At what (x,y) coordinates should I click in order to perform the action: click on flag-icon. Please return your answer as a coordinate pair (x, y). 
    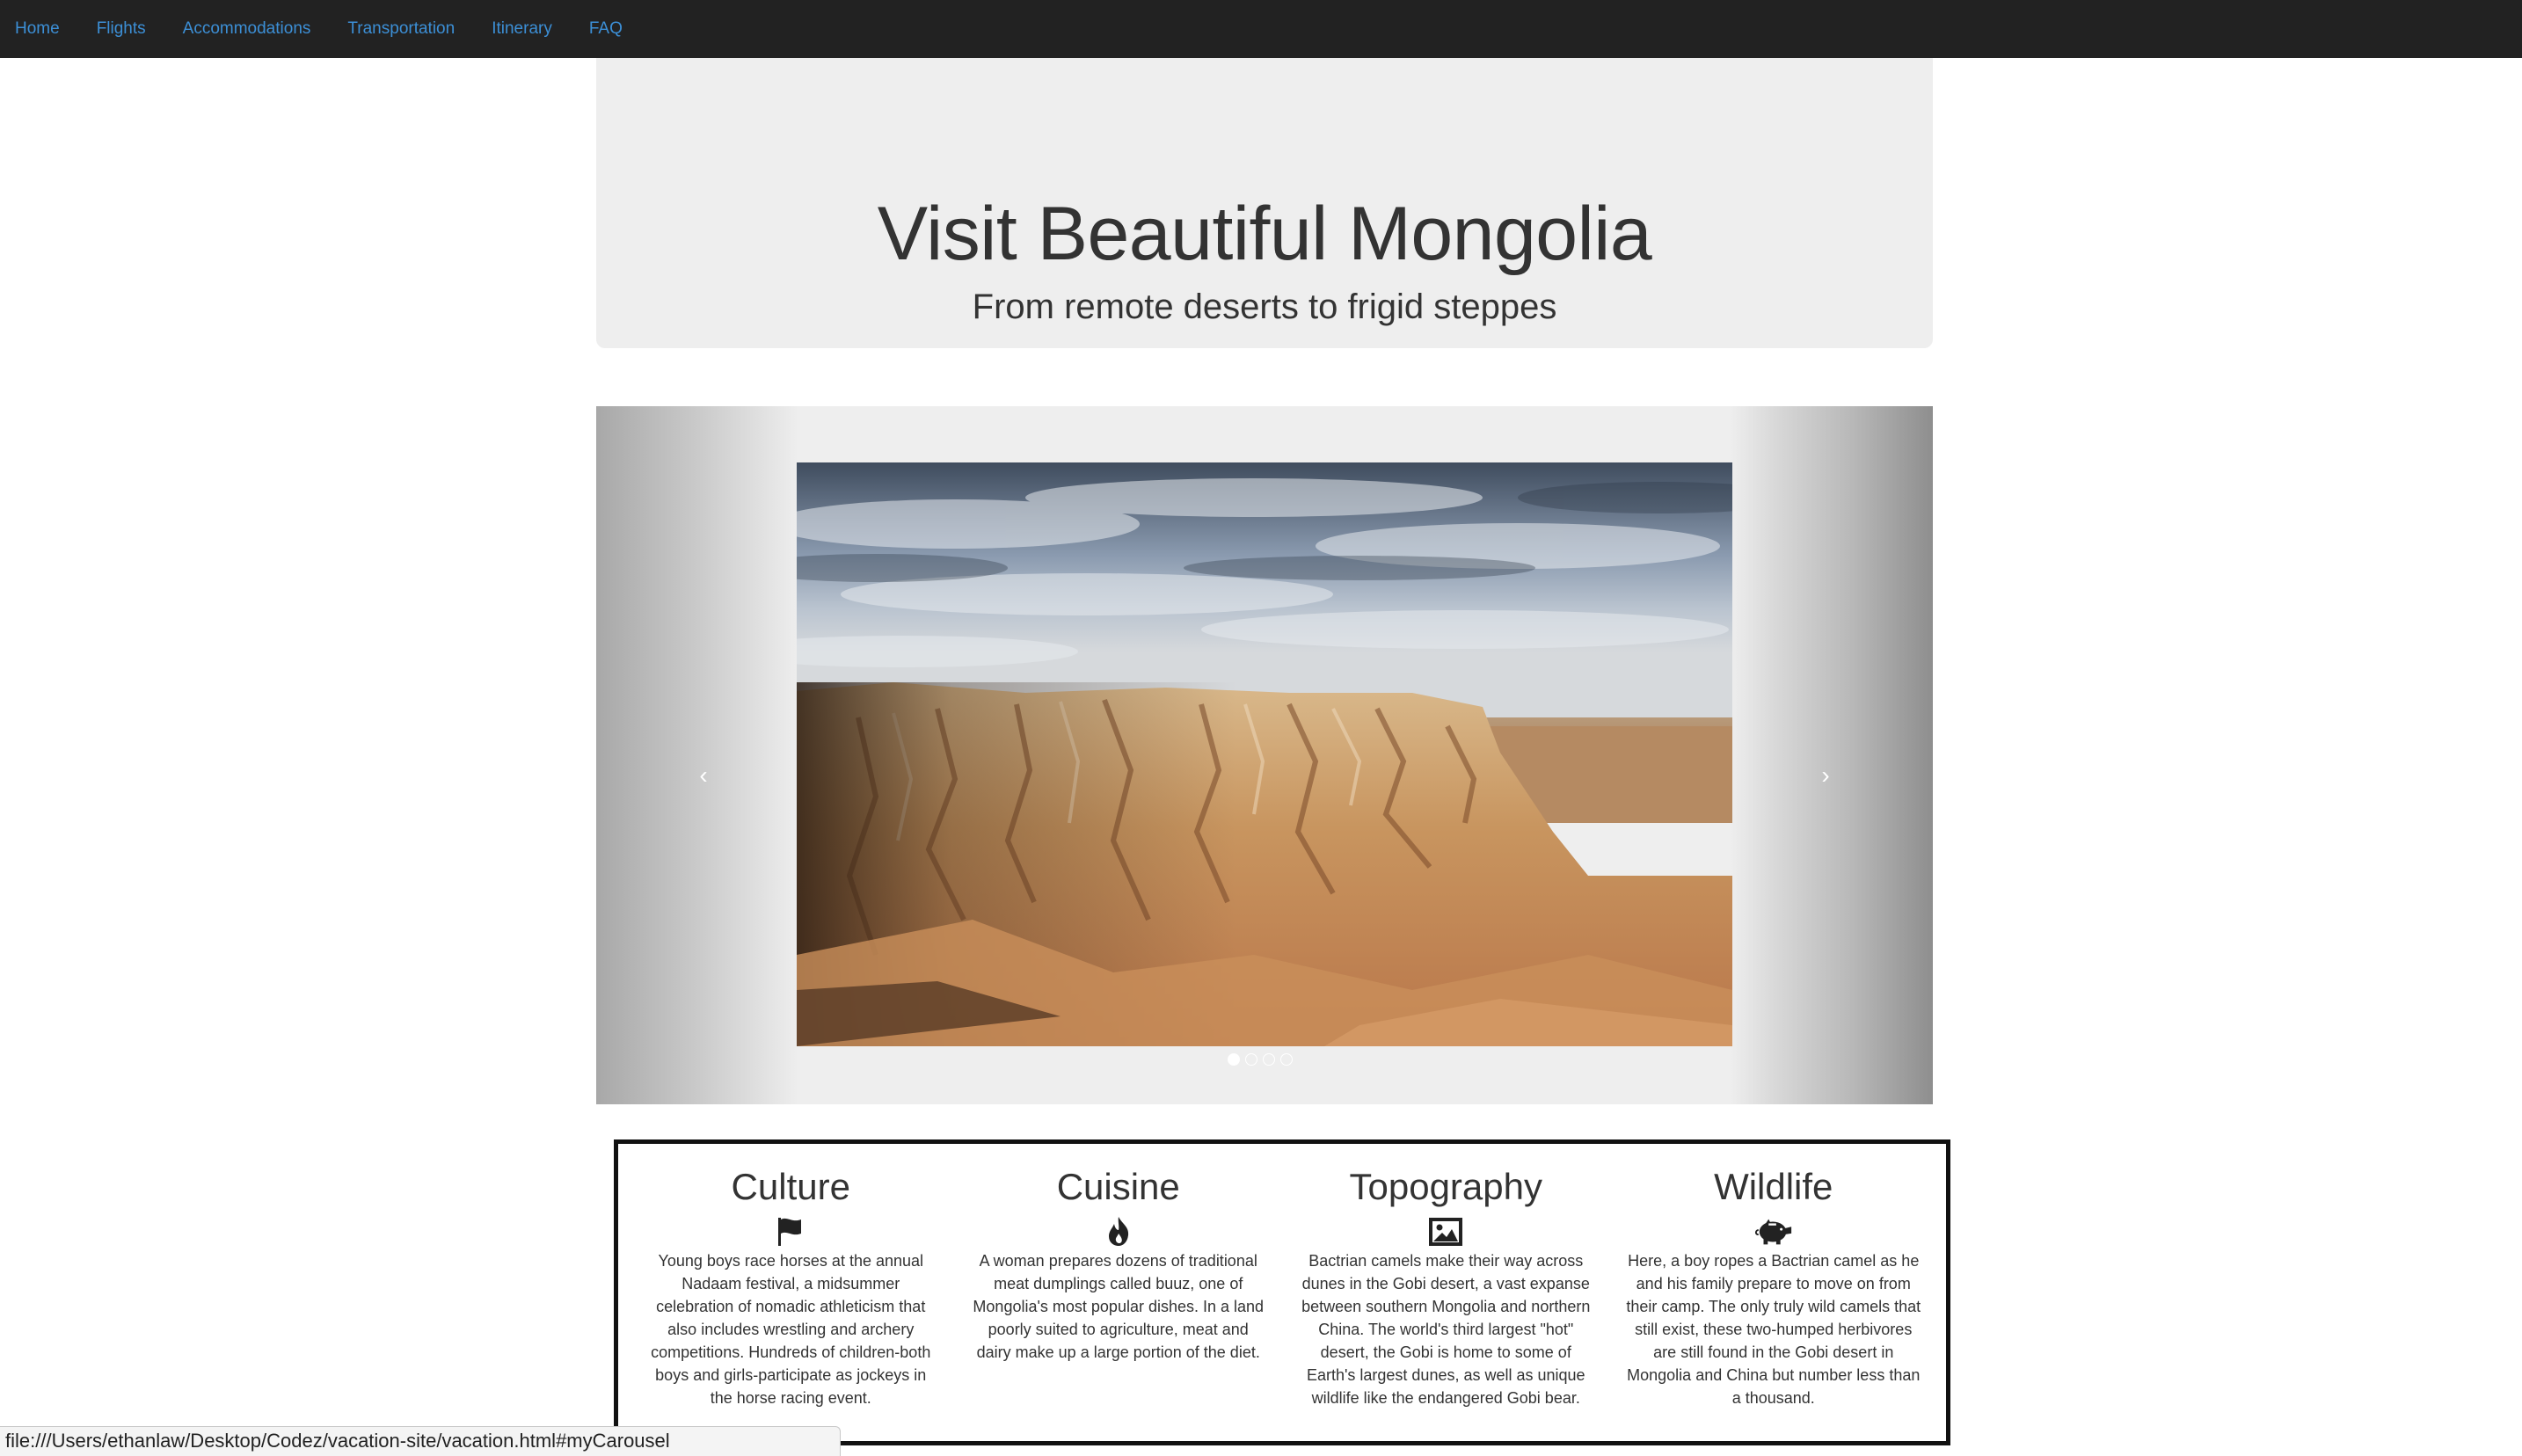
    Looking at the image, I should click on (790, 1232).